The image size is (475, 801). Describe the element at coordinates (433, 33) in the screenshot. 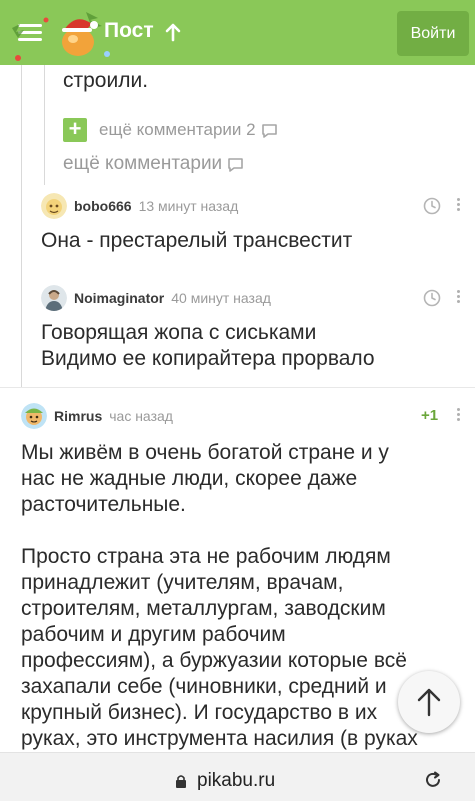

I see `login-button: Войти` at that location.